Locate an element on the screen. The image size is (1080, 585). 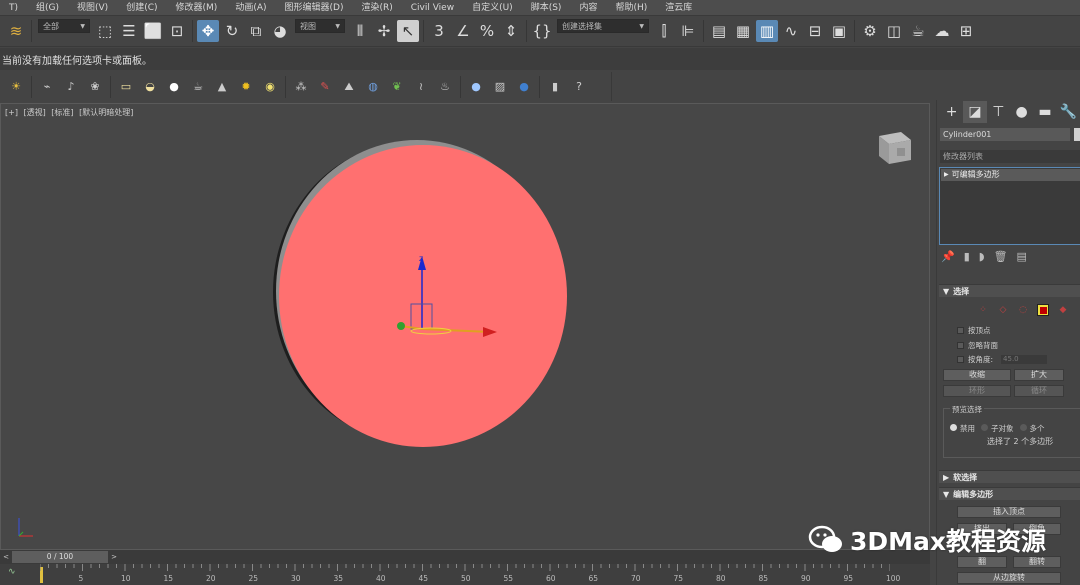
menu-rendering: 渲染(R) is located at coordinates (376, 8).